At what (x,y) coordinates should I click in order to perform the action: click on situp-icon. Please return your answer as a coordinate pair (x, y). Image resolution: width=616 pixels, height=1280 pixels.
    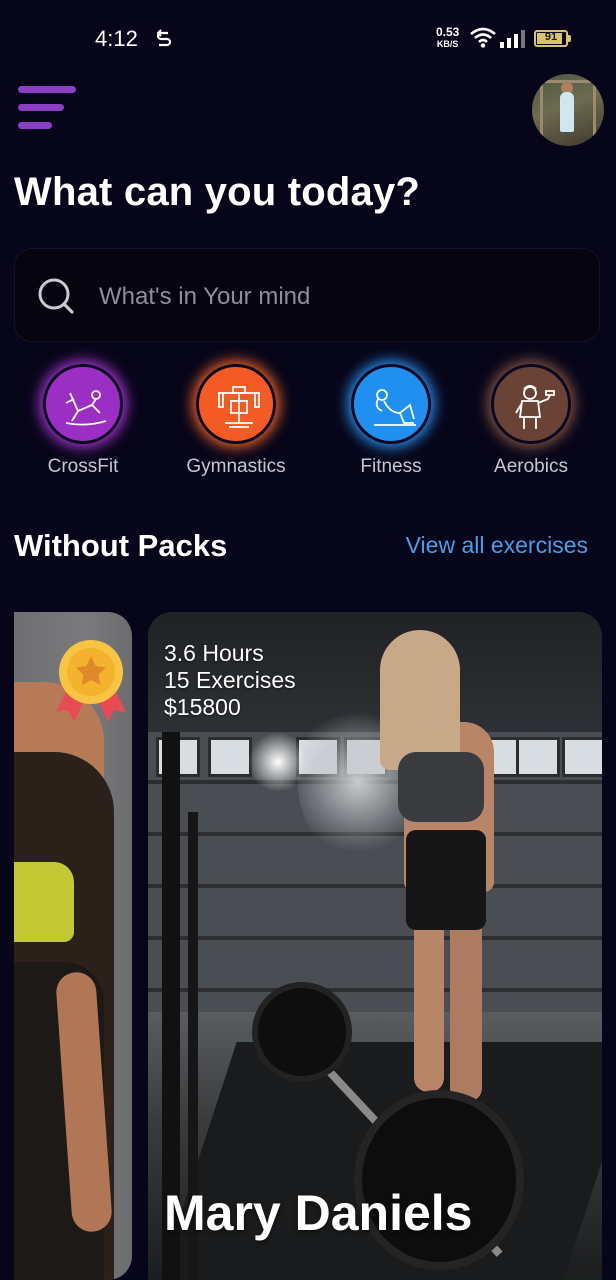
    Looking at the image, I should click on (391, 404).